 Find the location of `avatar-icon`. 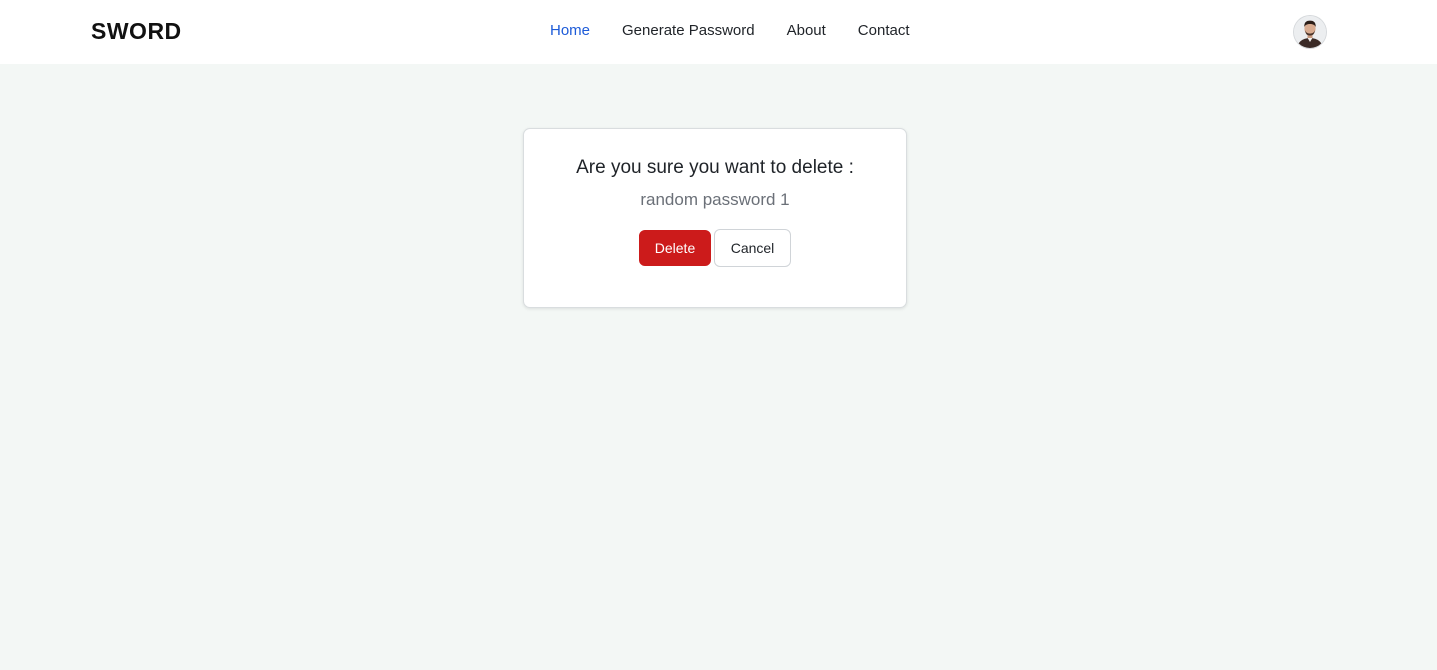

avatar-icon is located at coordinates (1310, 32).